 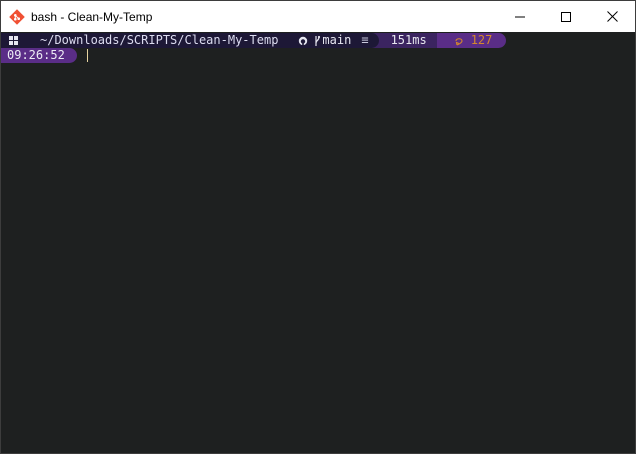 What do you see at coordinates (303, 41) in the screenshot?
I see `github-icon` at bounding box center [303, 41].